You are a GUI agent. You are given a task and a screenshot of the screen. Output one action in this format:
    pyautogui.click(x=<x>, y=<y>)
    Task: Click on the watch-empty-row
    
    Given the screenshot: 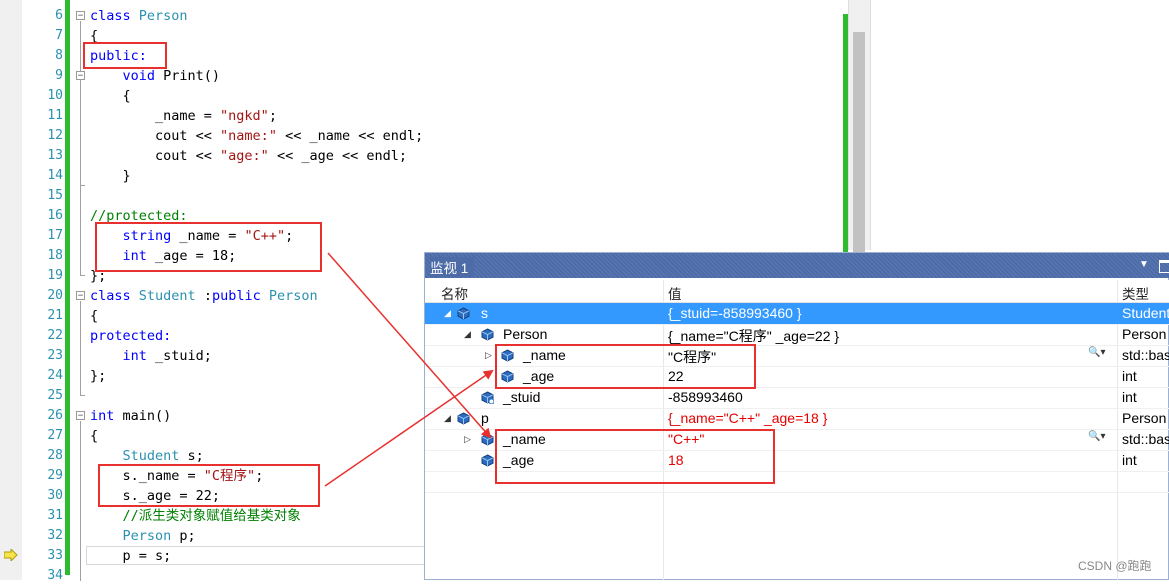 What is the action you would take?
    pyautogui.click(x=797, y=482)
    